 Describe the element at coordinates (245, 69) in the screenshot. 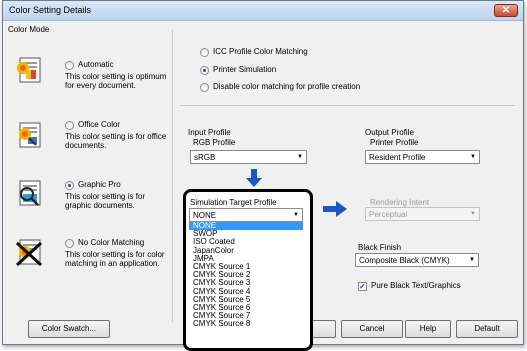

I see `label-printer-simulation: Printer Simulation` at that location.